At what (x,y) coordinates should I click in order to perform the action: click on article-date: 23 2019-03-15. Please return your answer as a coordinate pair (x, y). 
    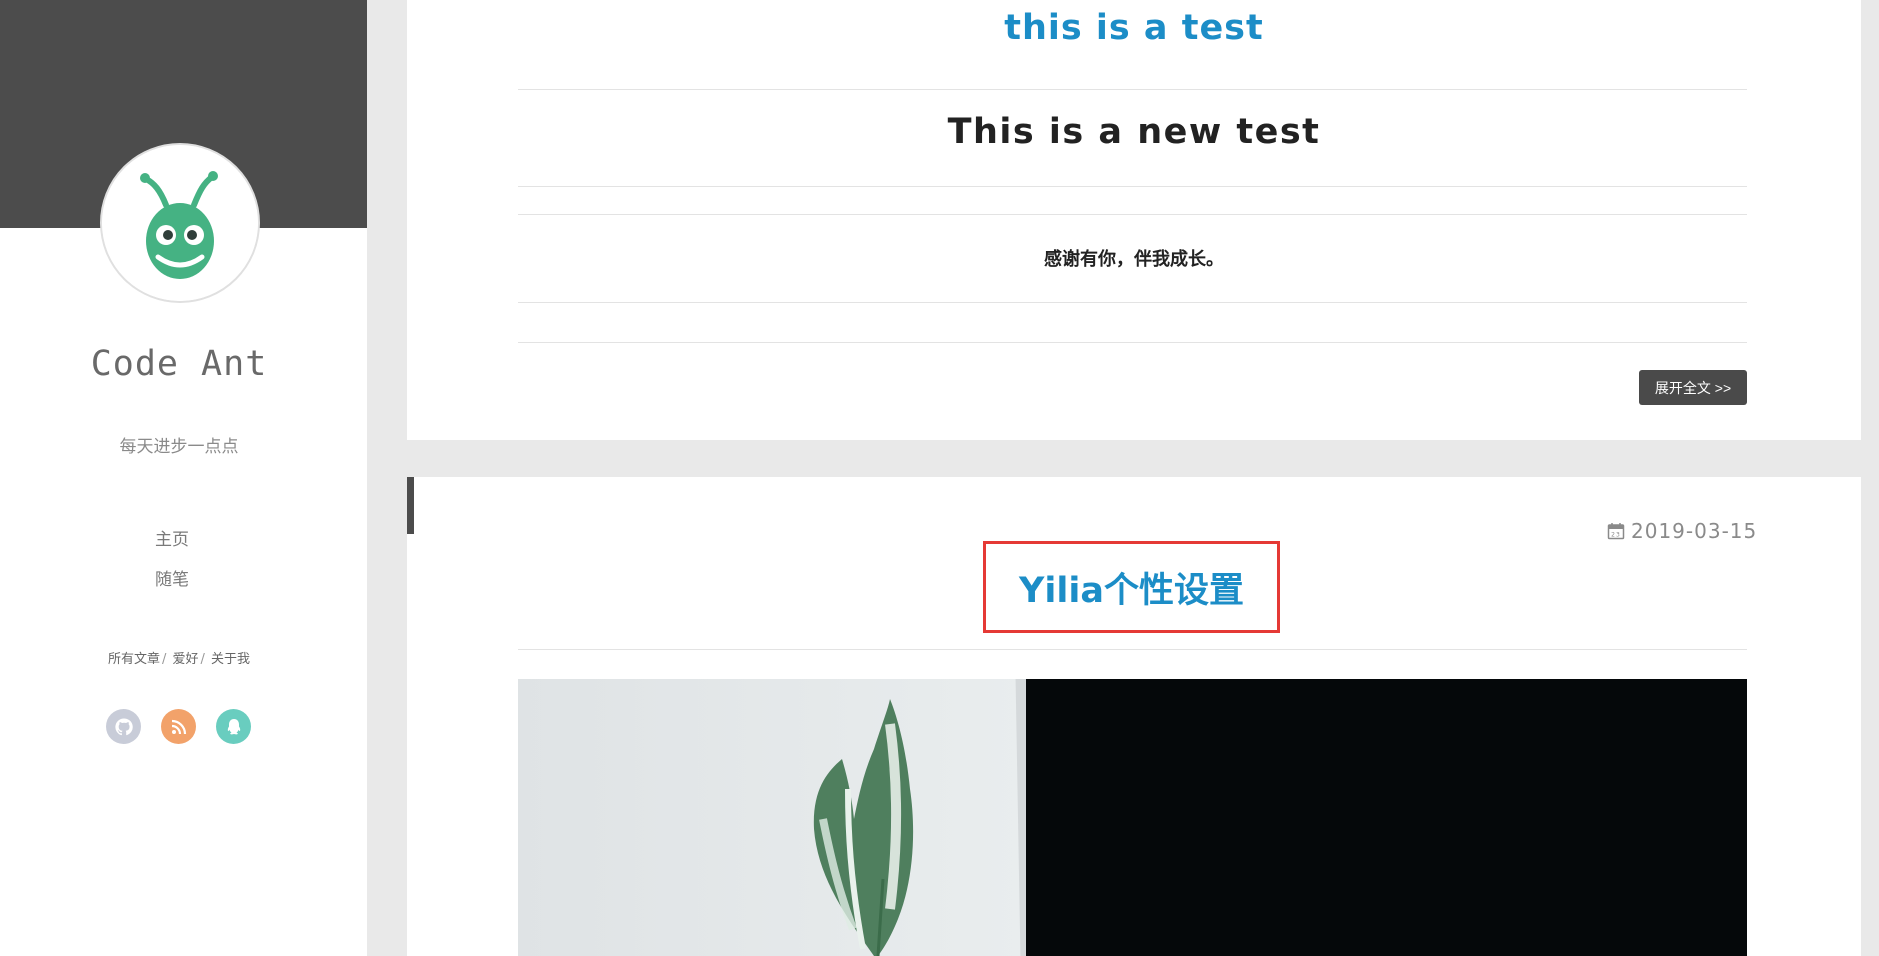
    Looking at the image, I should click on (1682, 531).